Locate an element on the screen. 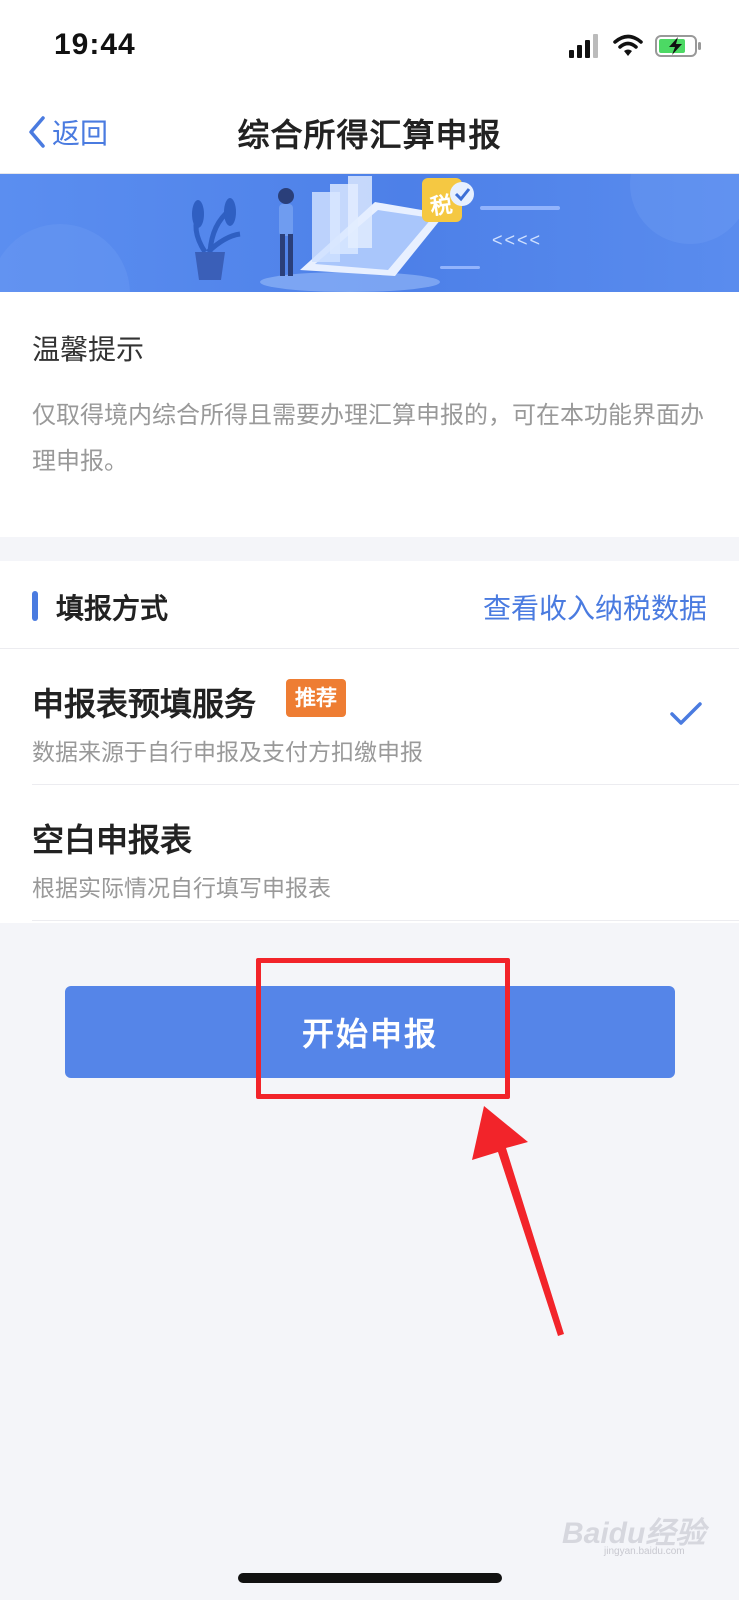 This screenshot has height=1600, width=739. wifi-icon is located at coordinates (628, 45).